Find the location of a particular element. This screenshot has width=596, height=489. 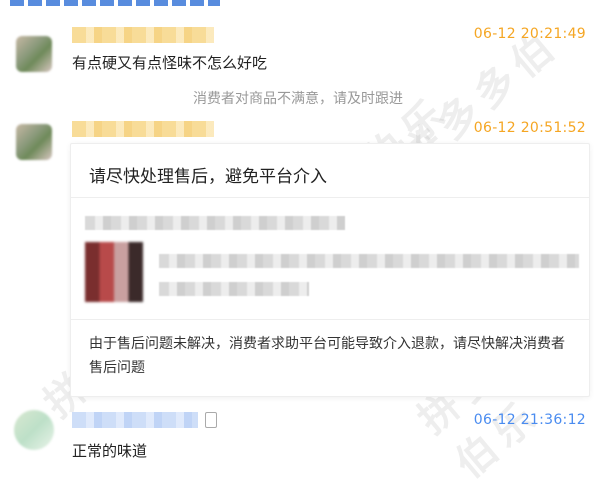

message-timestamp: 06-12 20:51:52 is located at coordinates (529, 128).